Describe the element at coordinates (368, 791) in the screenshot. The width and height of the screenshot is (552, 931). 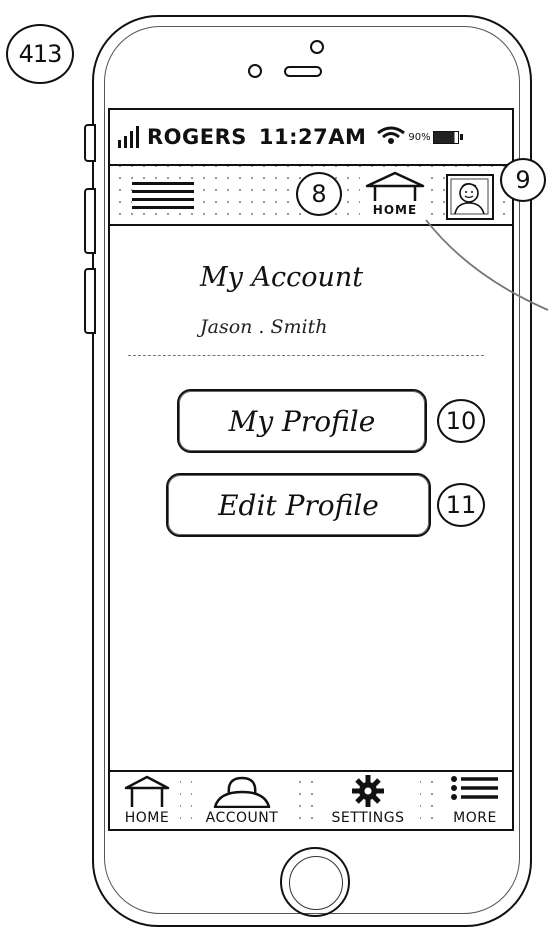
I see `gear-icon` at that location.